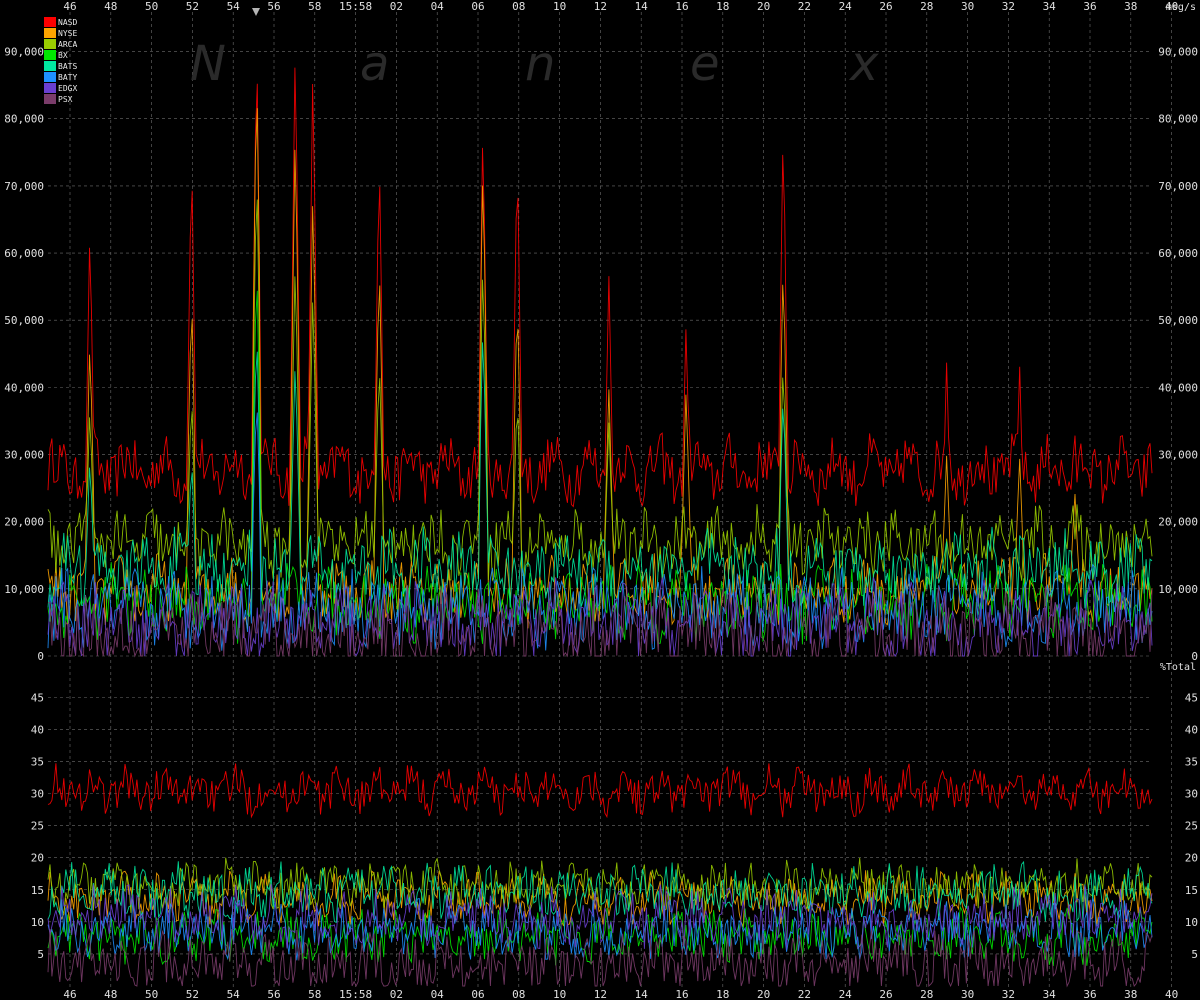  Describe the element at coordinates (540, 64) in the screenshot. I see `watermark-letter: n` at that location.